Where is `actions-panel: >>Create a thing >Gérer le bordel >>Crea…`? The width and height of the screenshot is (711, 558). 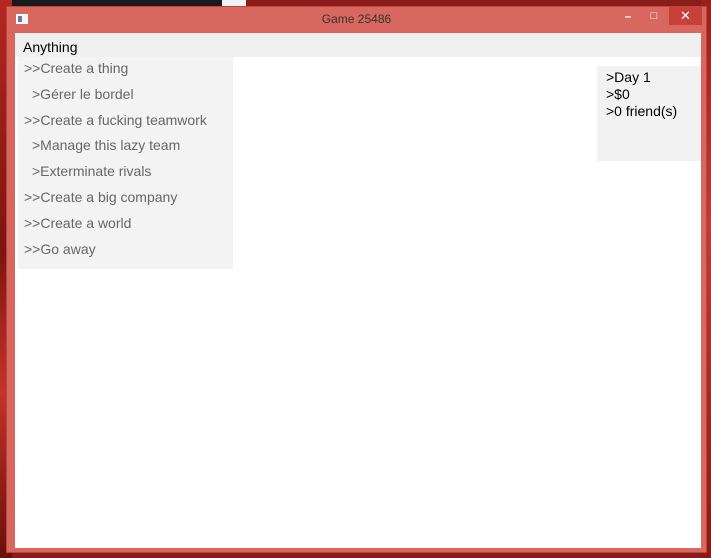
actions-panel: >>Create a thing >Gérer le bordel >>Crea… is located at coordinates (125, 163).